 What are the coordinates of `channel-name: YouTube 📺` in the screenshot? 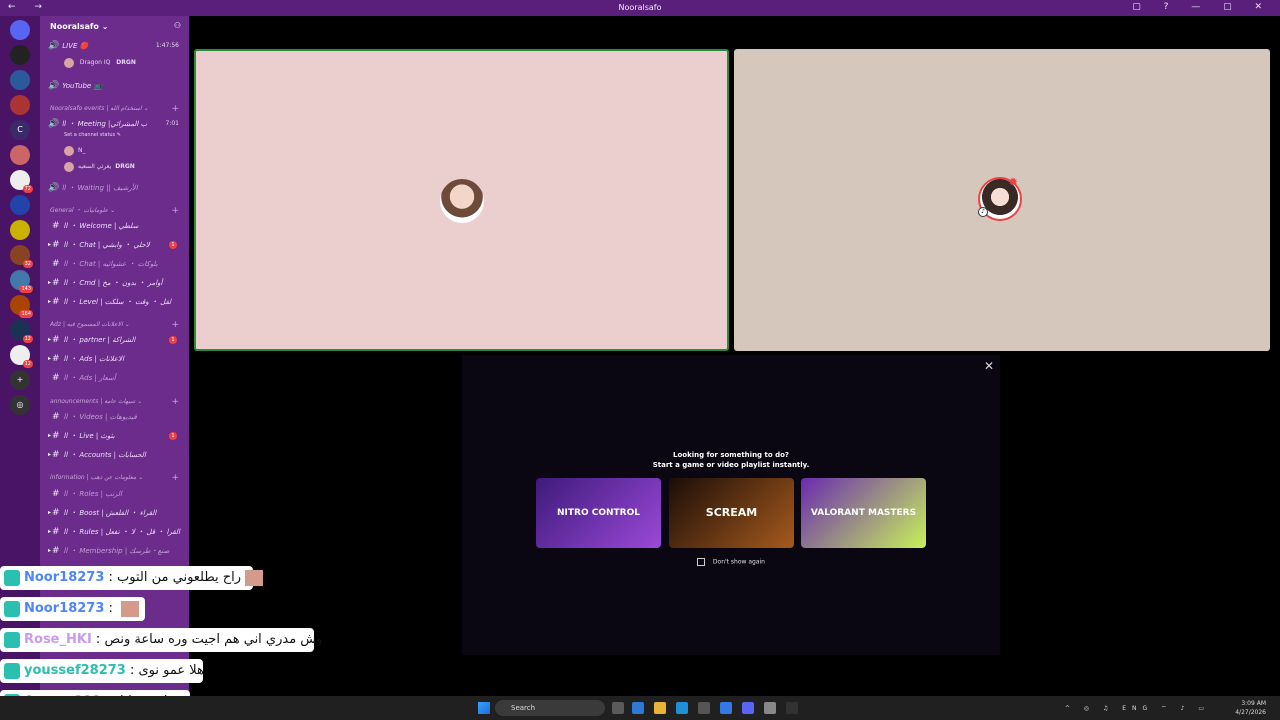 It's located at (82, 86).